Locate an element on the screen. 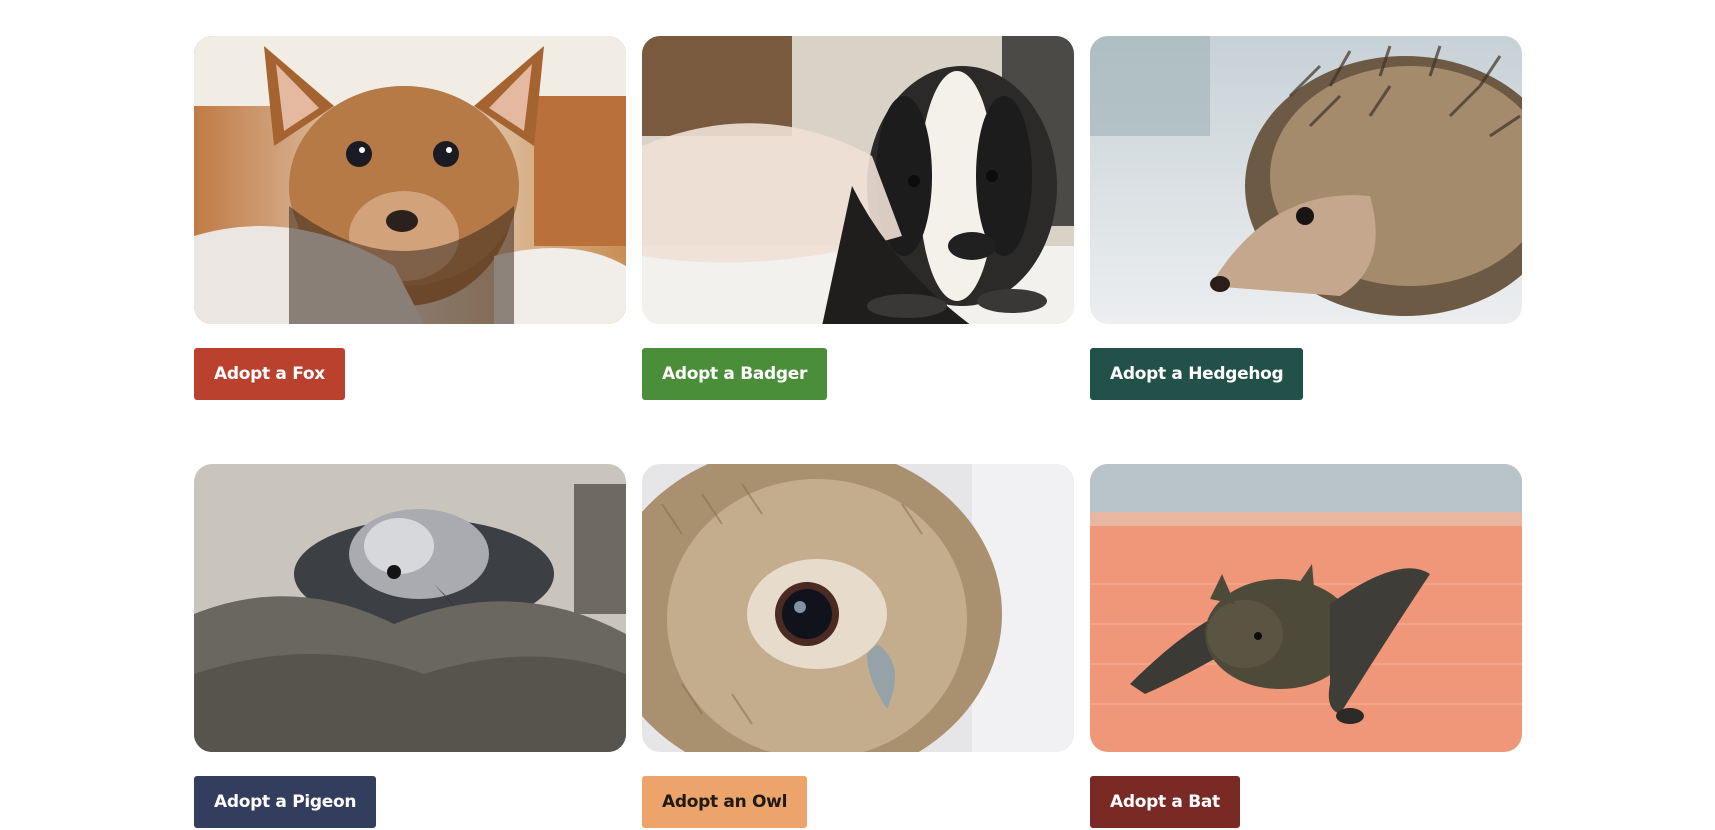 This screenshot has height=830, width=1715. badger-cub-photo is located at coordinates (858, 180).